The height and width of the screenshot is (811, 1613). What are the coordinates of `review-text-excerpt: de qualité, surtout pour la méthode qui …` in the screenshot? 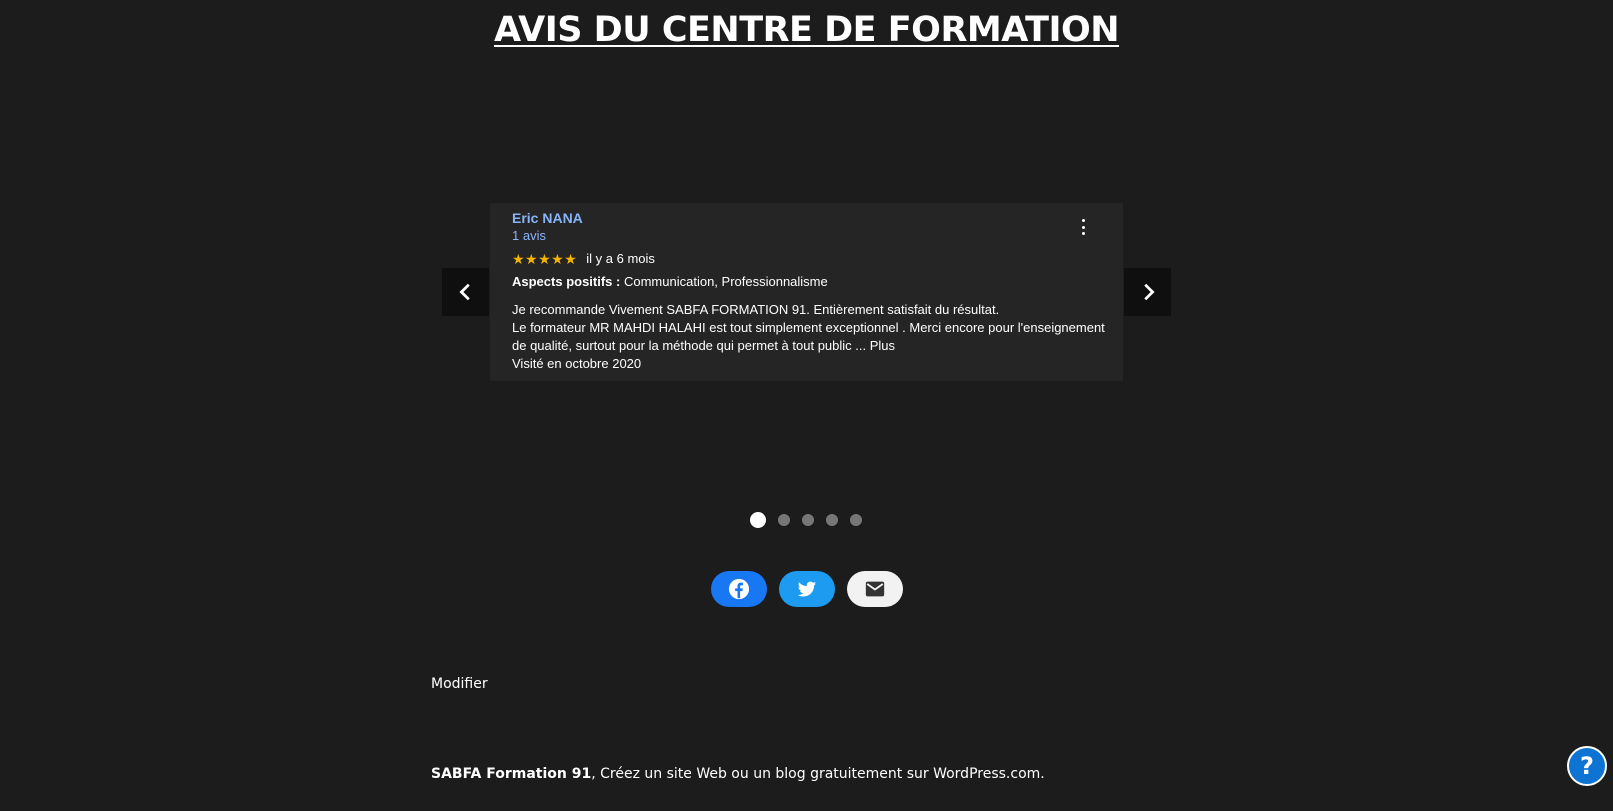 It's located at (689, 345).